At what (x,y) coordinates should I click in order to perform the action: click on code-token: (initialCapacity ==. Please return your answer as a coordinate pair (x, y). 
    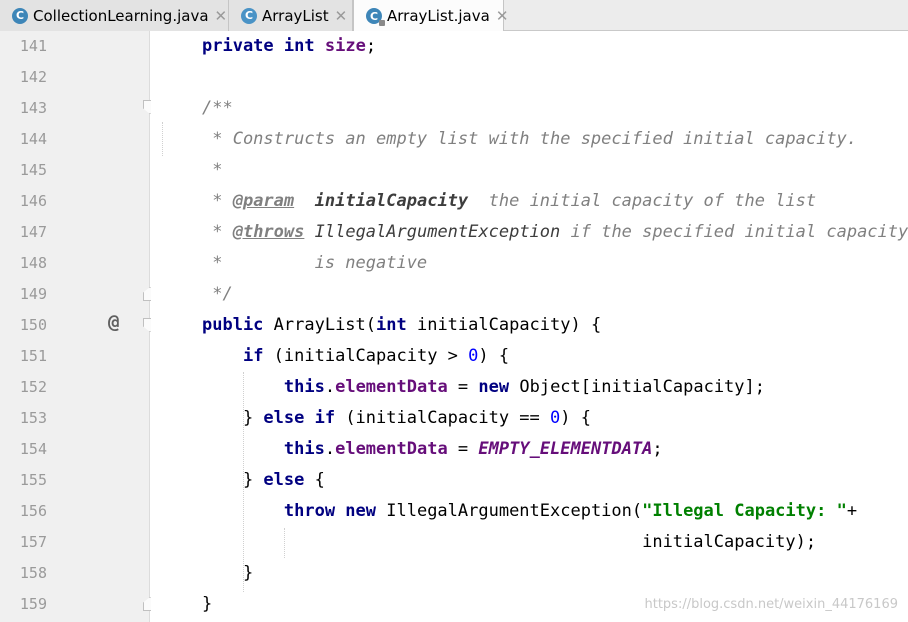
    Looking at the image, I should click on (443, 418).